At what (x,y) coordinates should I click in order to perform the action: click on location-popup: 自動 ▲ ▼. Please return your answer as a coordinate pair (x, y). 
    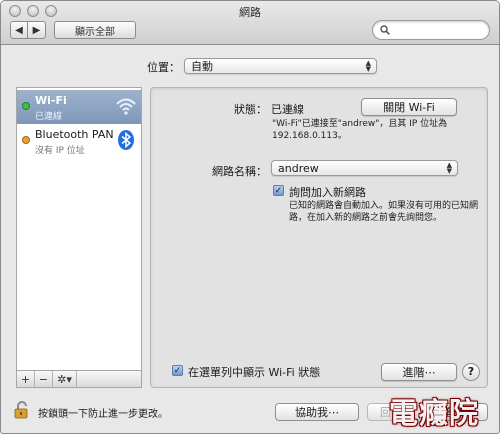
    Looking at the image, I should click on (280, 66).